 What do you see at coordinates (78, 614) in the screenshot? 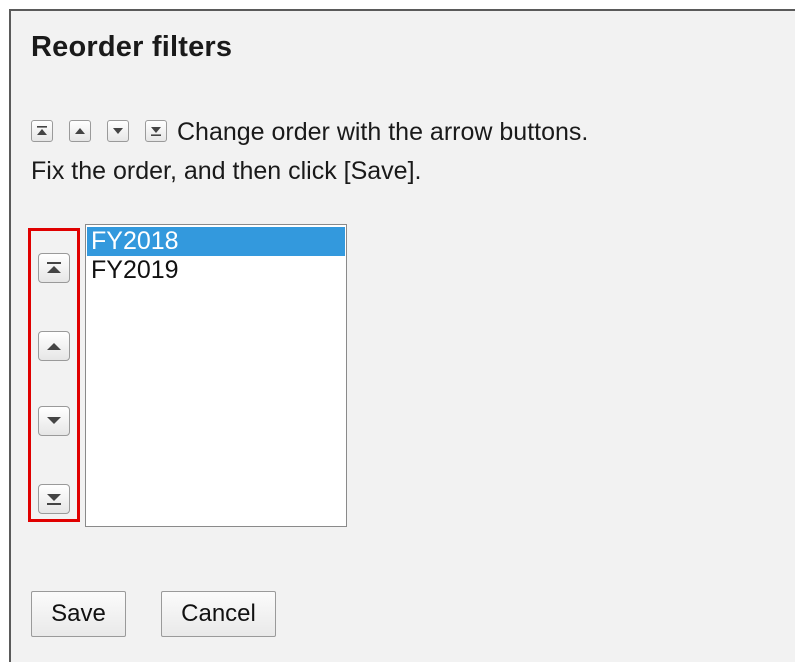
I see `save-button: Save` at bounding box center [78, 614].